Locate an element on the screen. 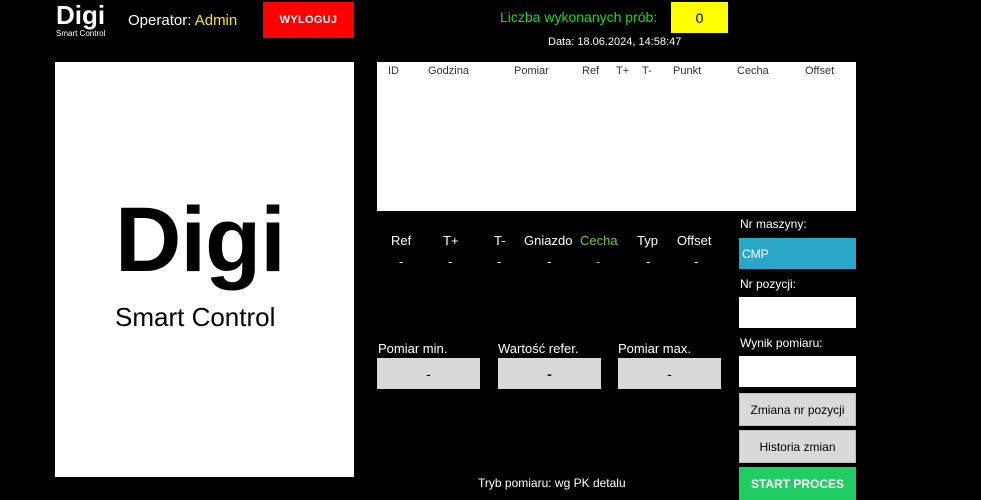  measurement-ref-value: - is located at coordinates (549, 373).